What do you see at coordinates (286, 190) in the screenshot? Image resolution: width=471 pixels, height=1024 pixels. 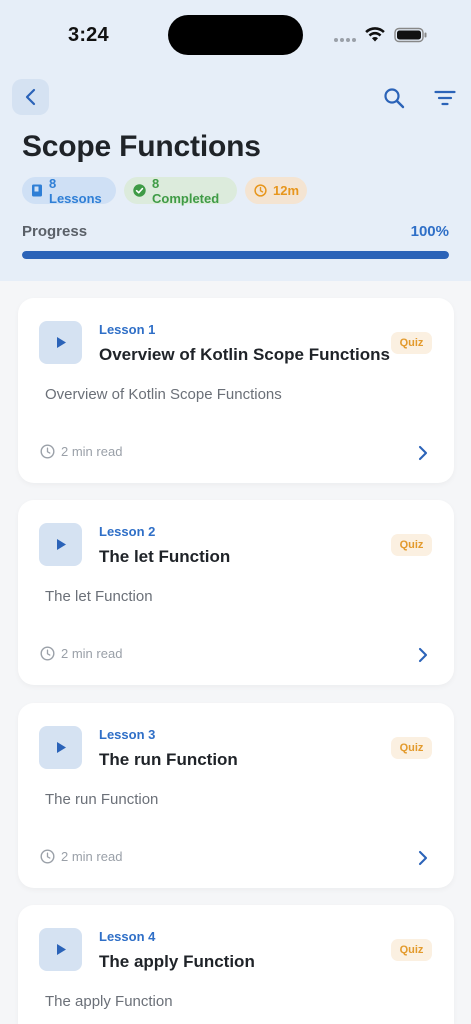 I see `duration-text: 12m` at bounding box center [286, 190].